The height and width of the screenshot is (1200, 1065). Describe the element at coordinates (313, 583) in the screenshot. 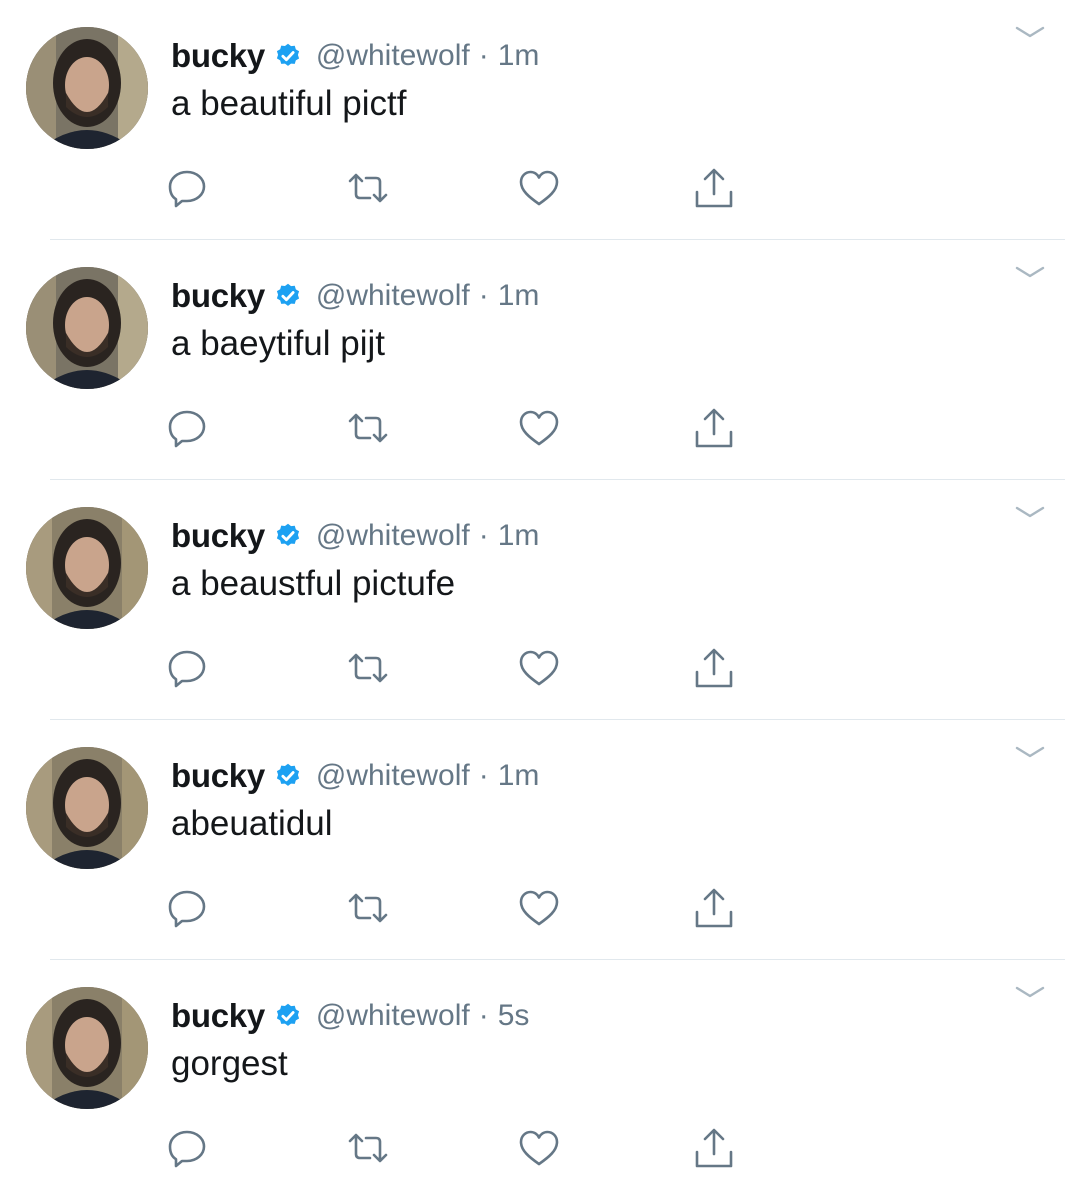

I see `tweet-text: a beaustful pictufe` at that location.